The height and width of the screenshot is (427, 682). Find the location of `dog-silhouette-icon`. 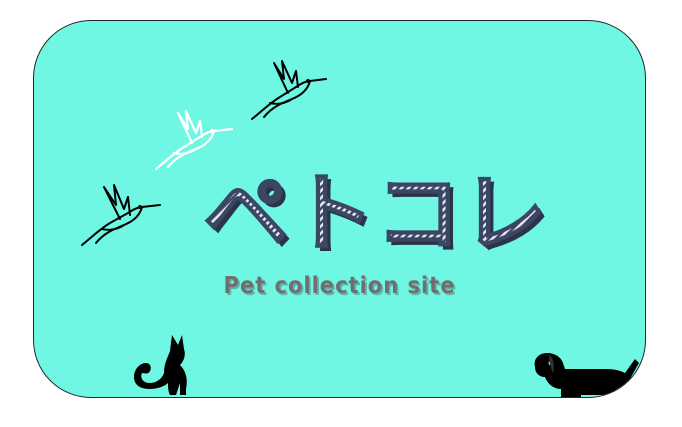

dog-silhouette-icon is located at coordinates (586, 373).